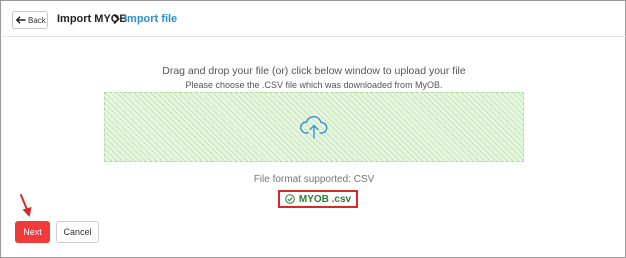 Image resolution: width=626 pixels, height=258 pixels. I want to click on back-label: Back, so click(37, 20).